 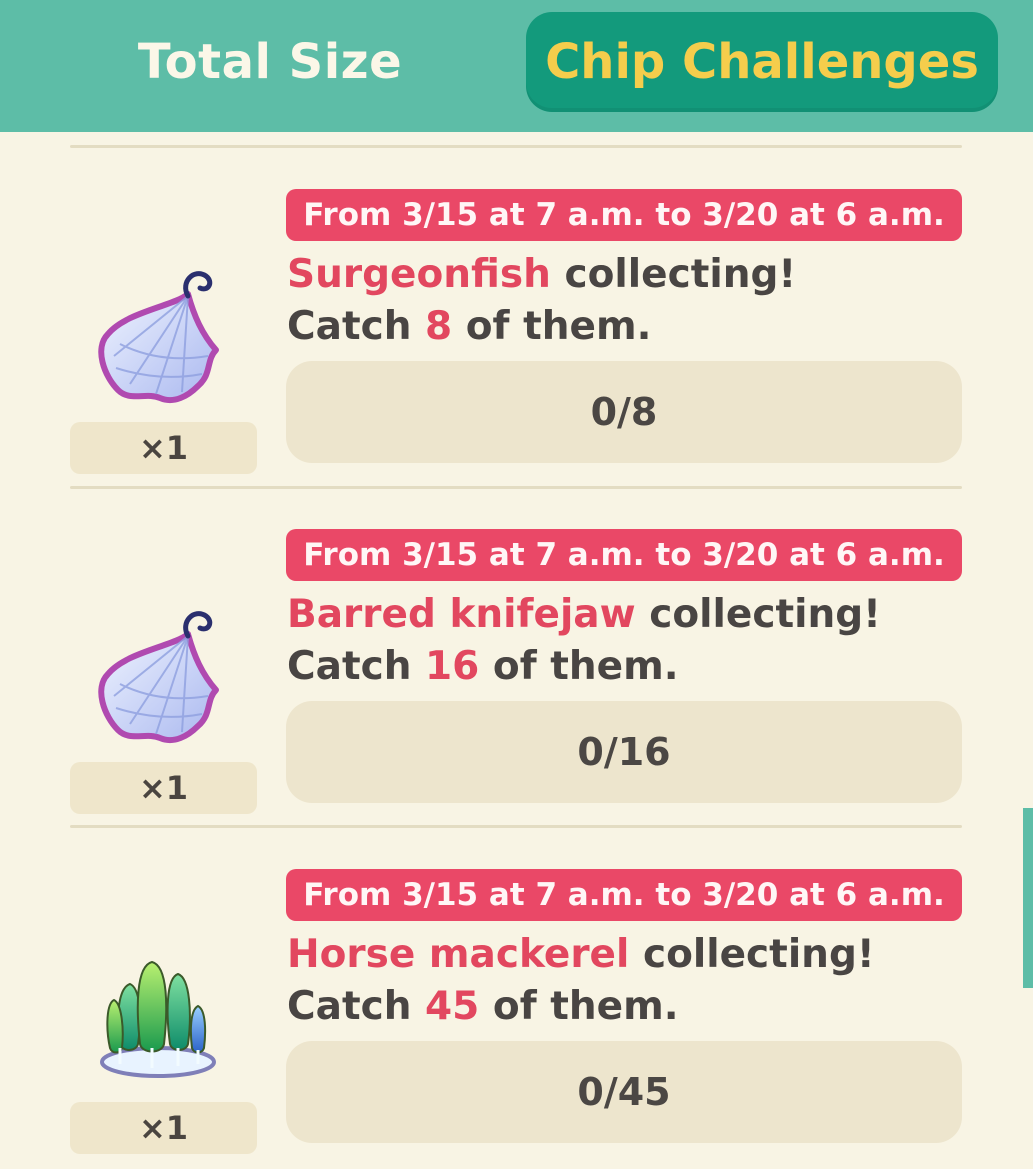 What do you see at coordinates (419, 274) in the screenshot?
I see `fish-name: Surgeonfish` at bounding box center [419, 274].